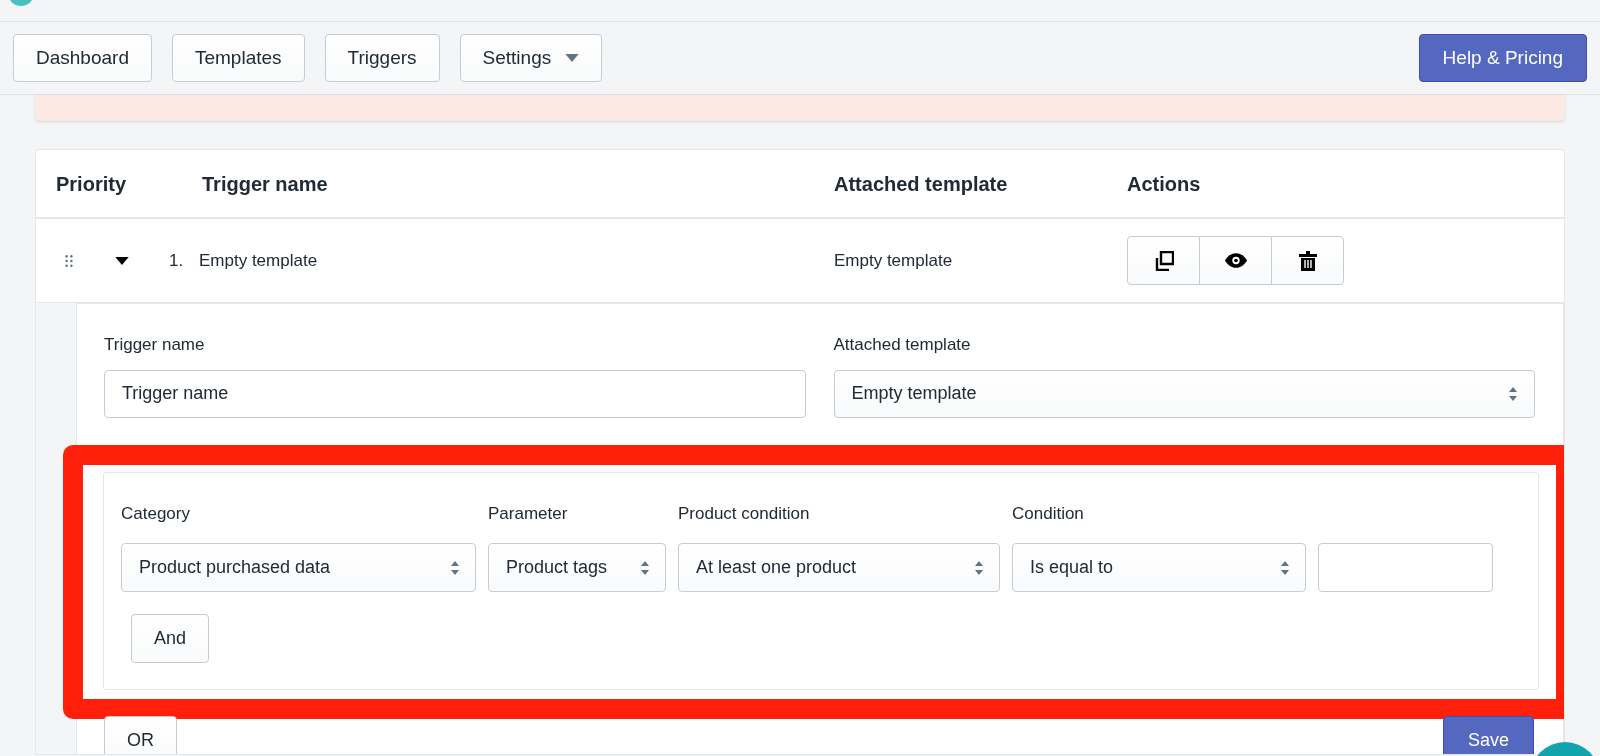 This screenshot has width=1600, height=756. What do you see at coordinates (140, 734) in the screenshot?
I see `or-button: OR` at bounding box center [140, 734].